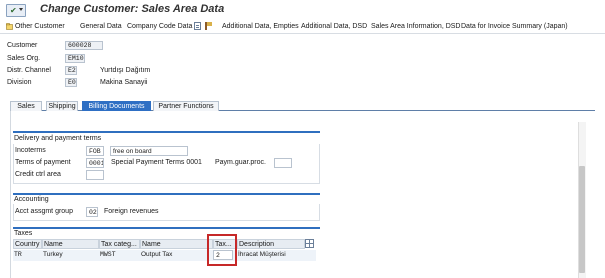 Image resolution: width=605 pixels, height=278 pixels. What do you see at coordinates (21, 9) in the screenshot?
I see `chevron-down-icon` at bounding box center [21, 9].